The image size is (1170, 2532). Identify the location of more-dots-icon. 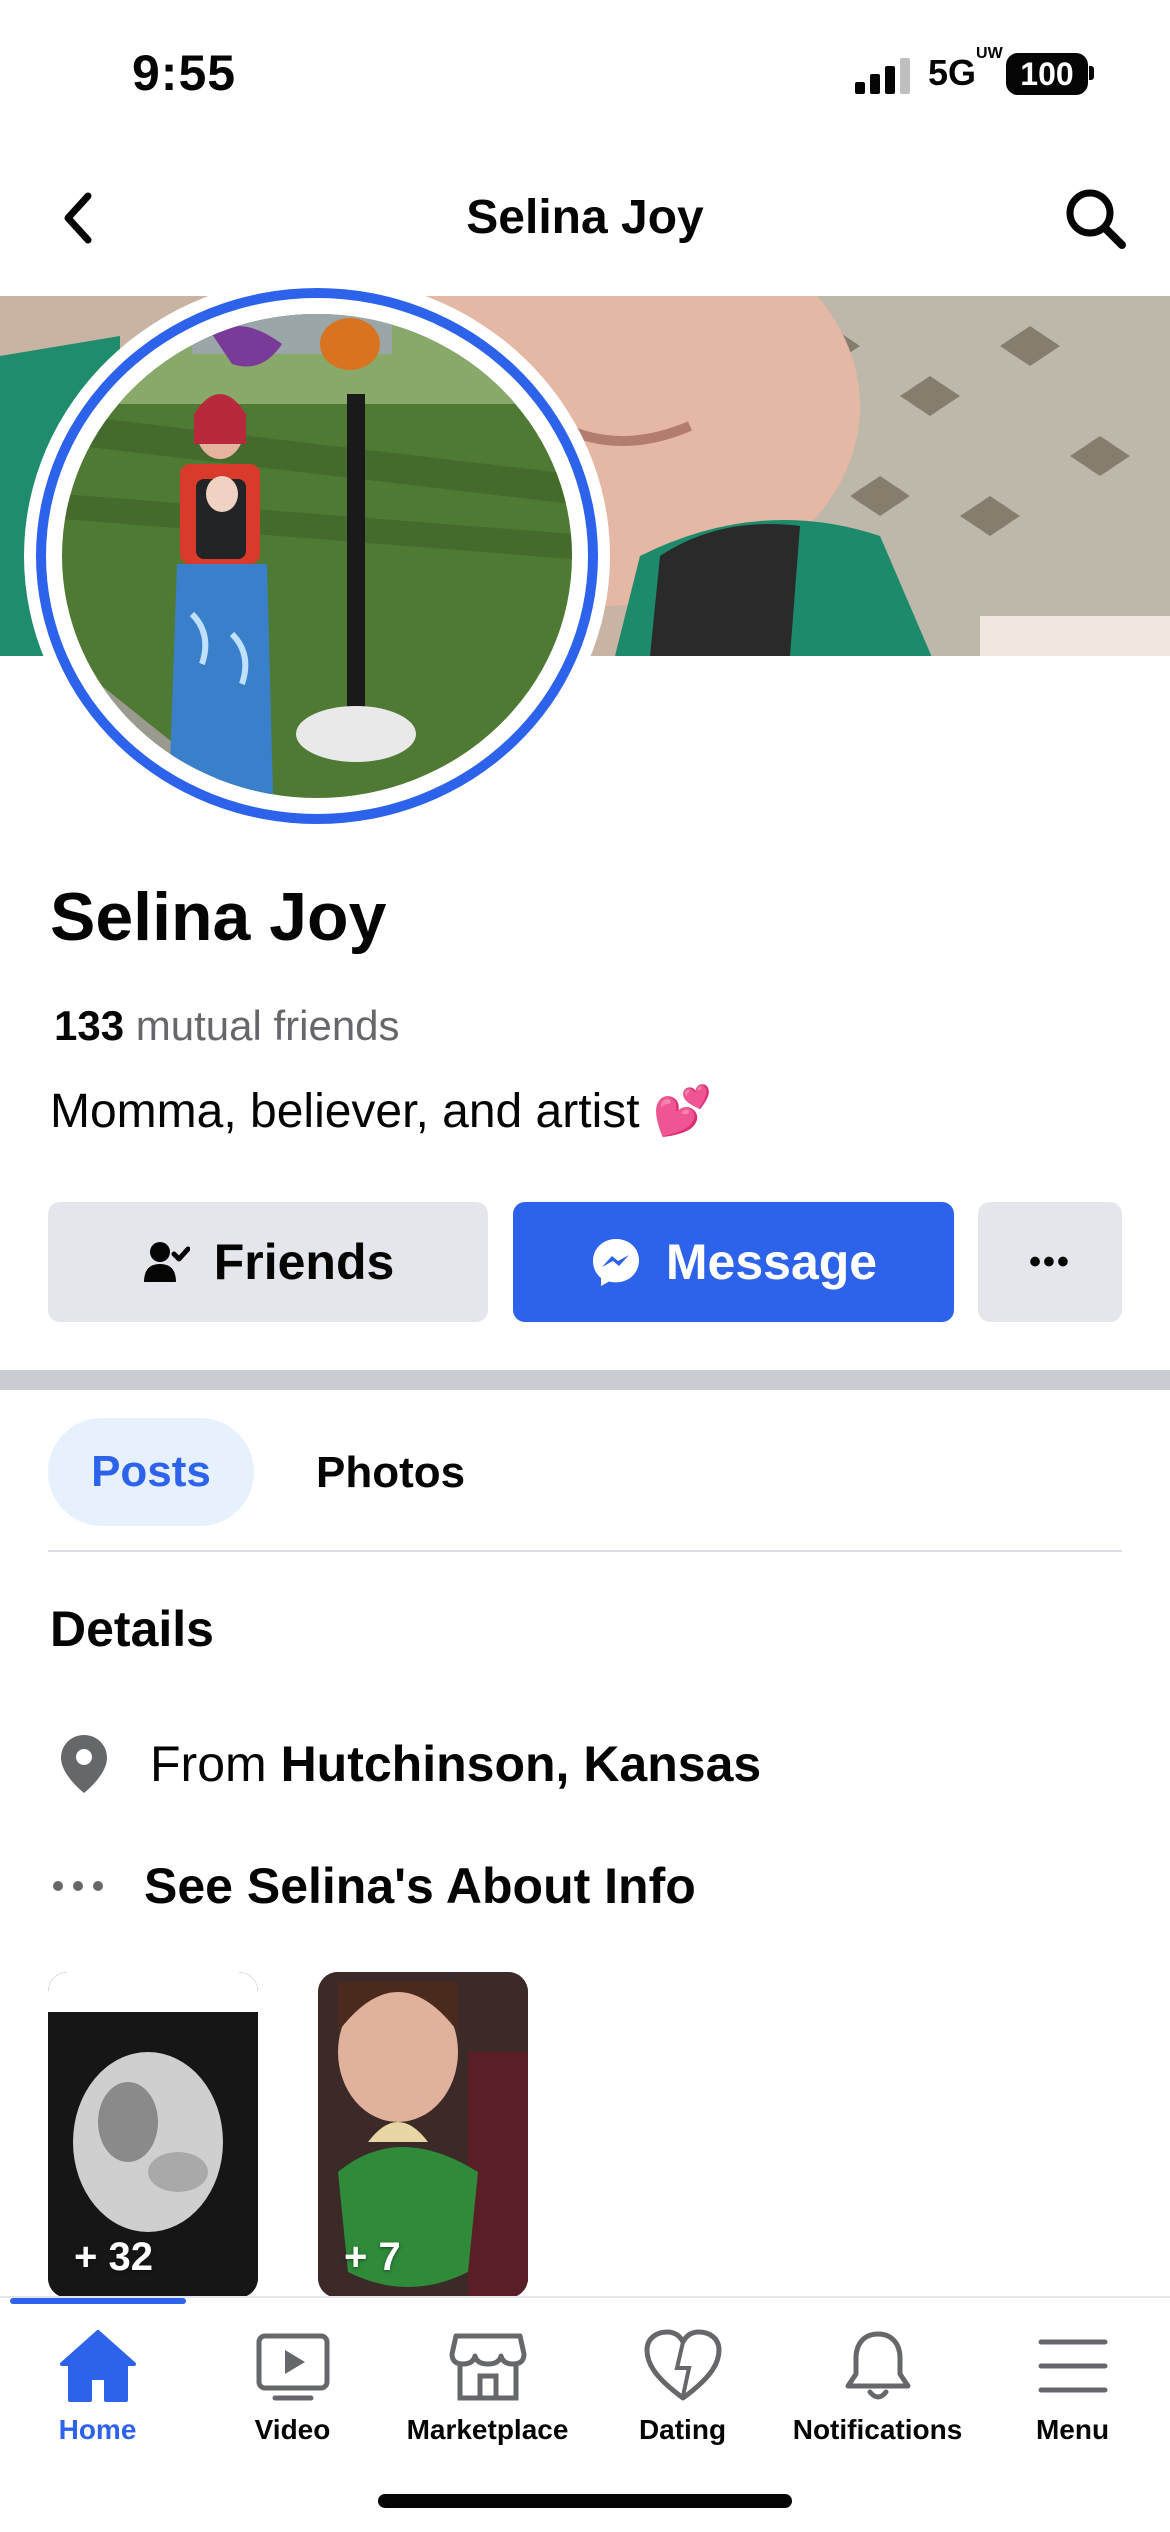
(78, 1886).